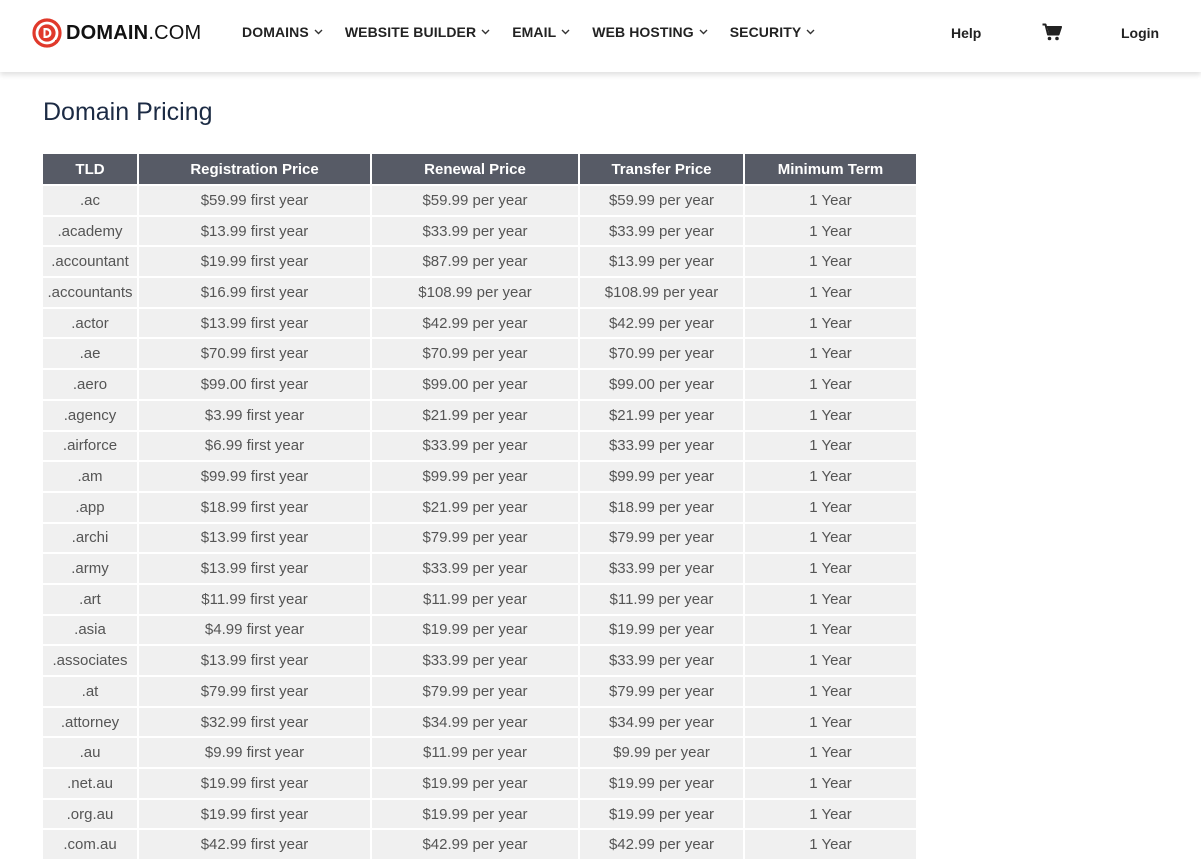 This screenshot has width=1201, height=865. Describe the element at coordinates (1140, 33) in the screenshot. I see `login-link: Login` at that location.